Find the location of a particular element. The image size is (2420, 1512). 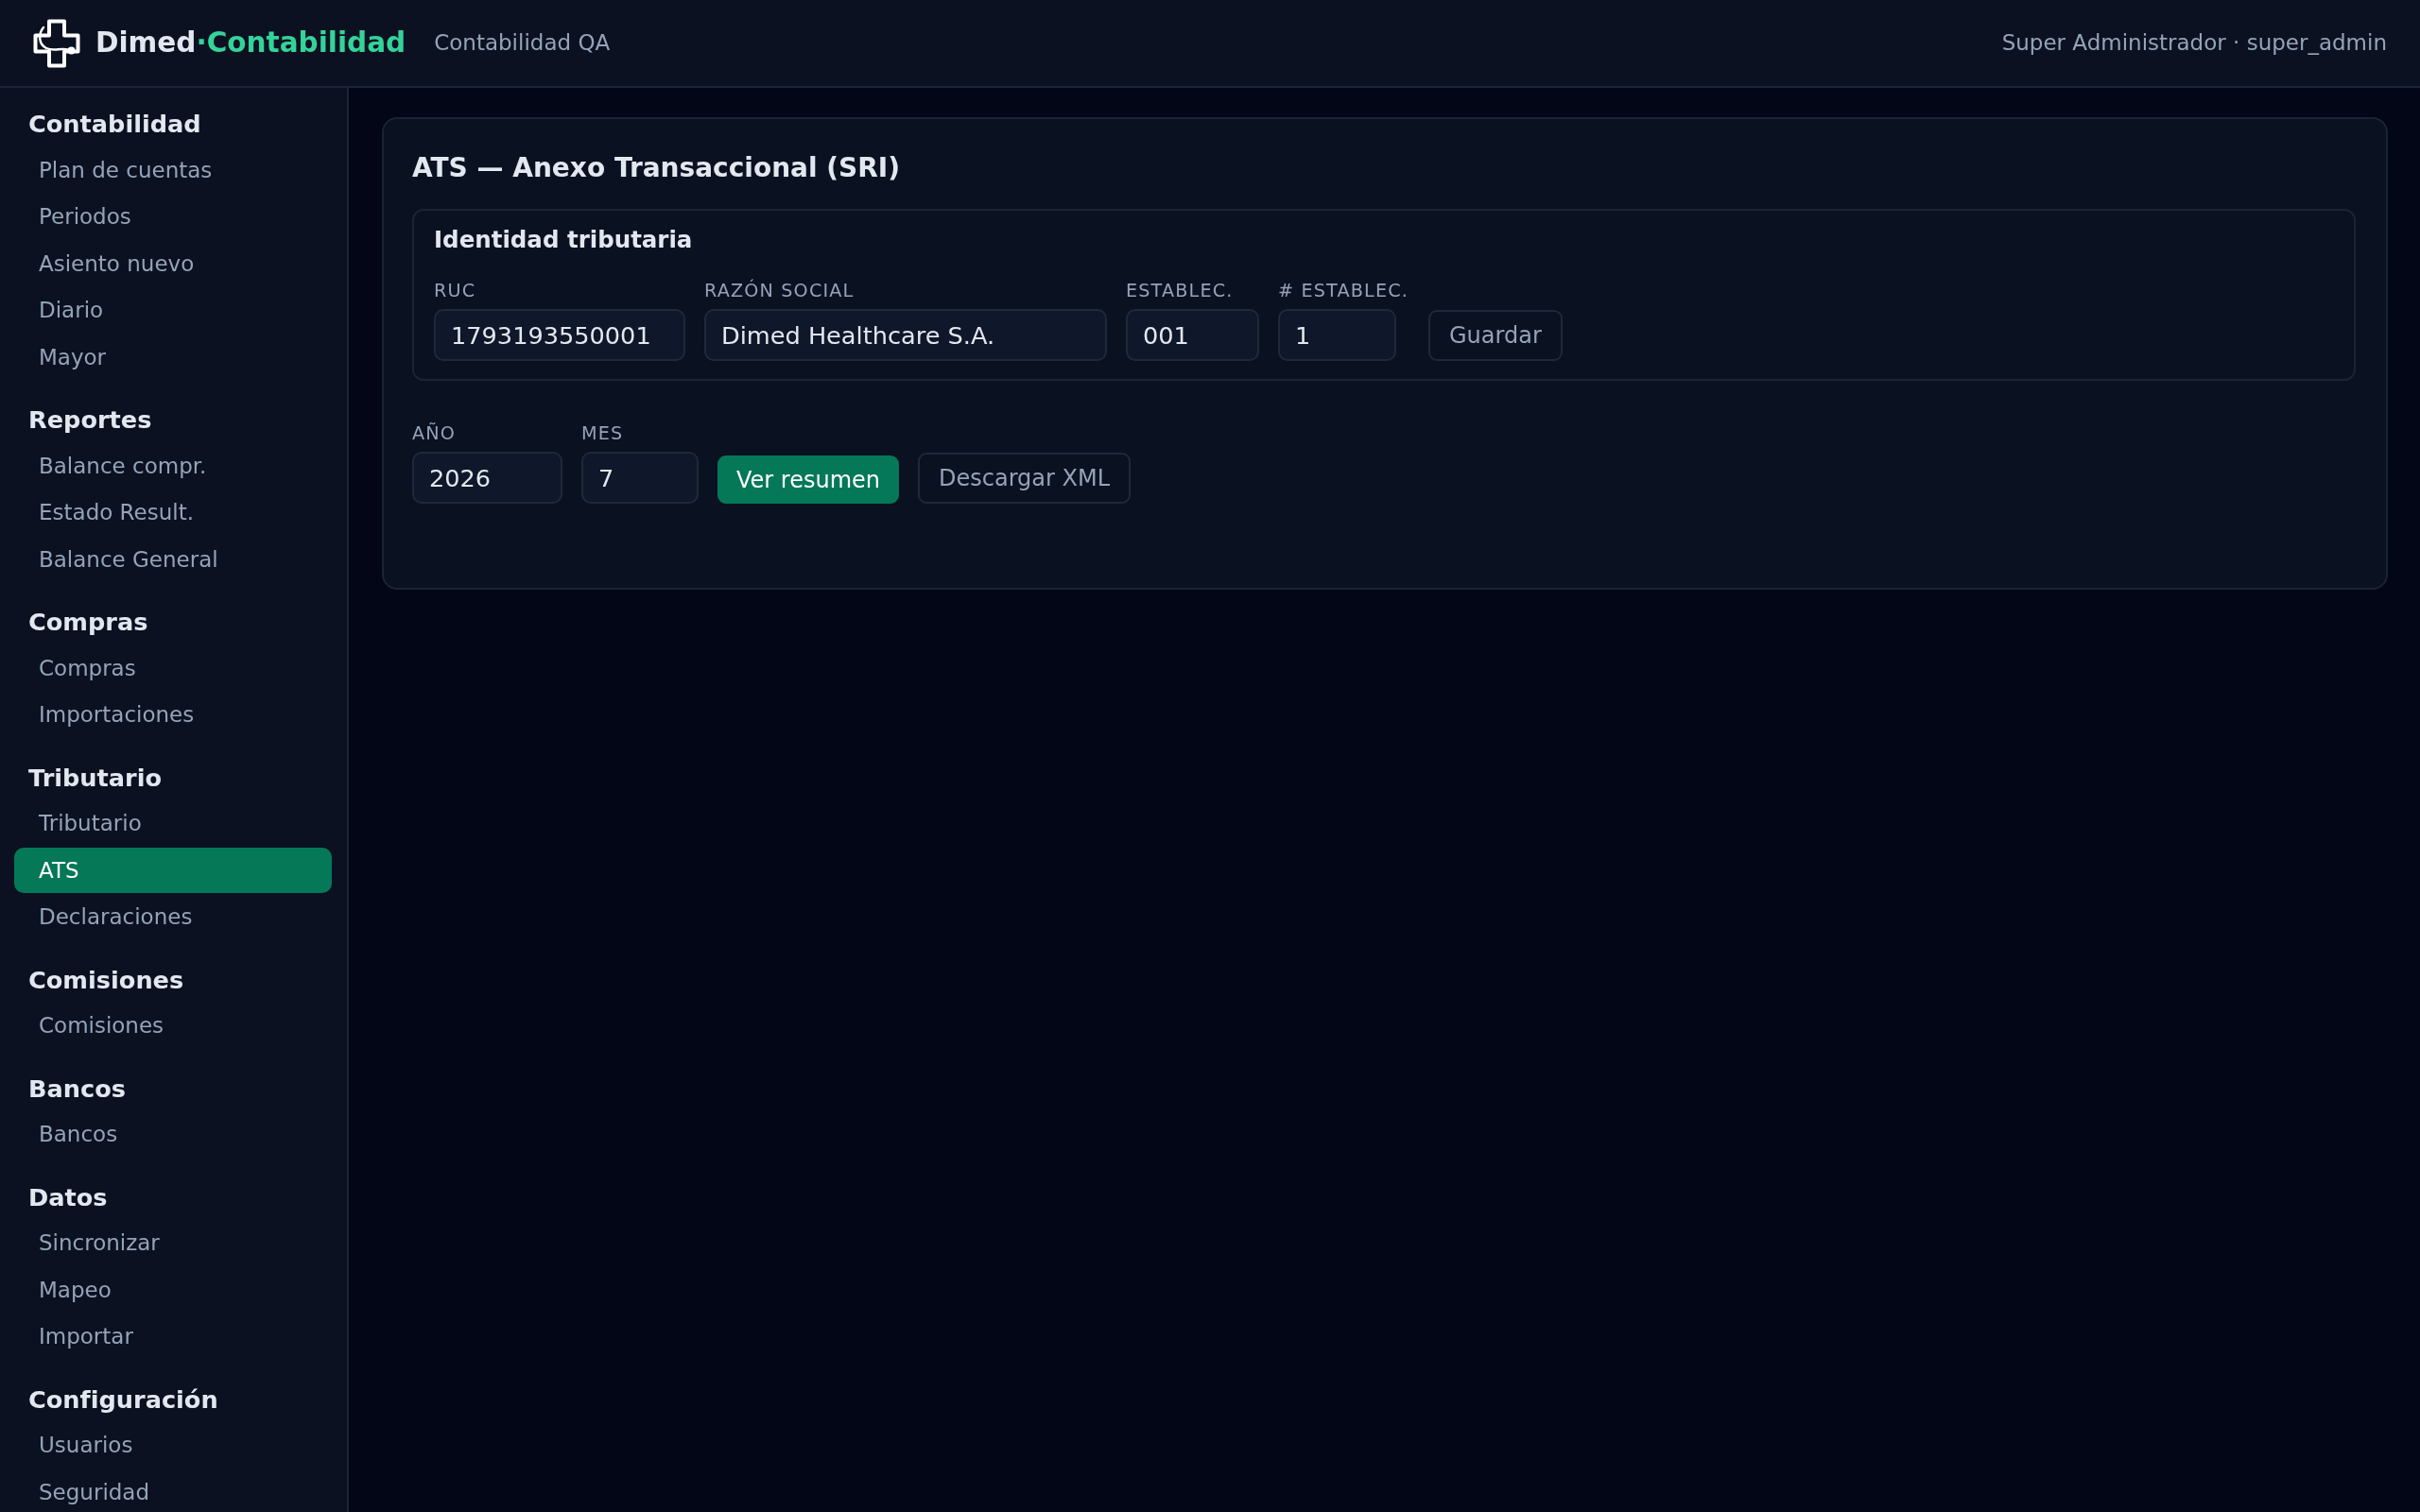

sidebar-item: Sincronizar is located at coordinates (173, 1243).